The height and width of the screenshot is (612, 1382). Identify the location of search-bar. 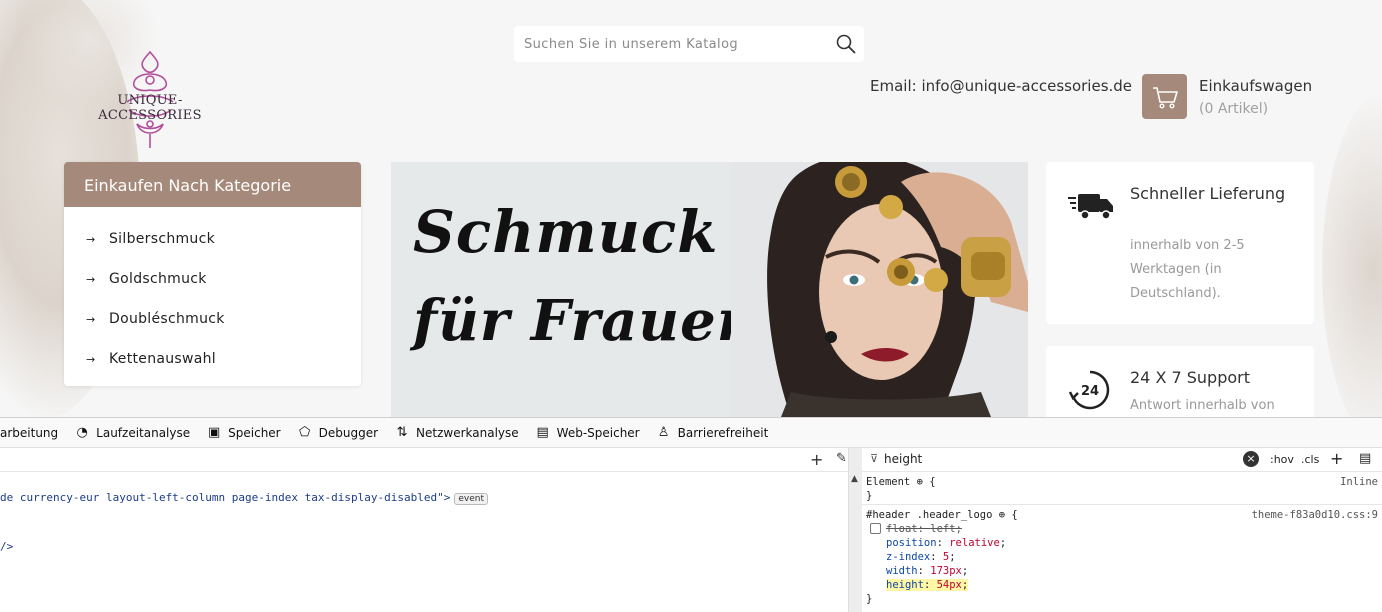
(689, 44).